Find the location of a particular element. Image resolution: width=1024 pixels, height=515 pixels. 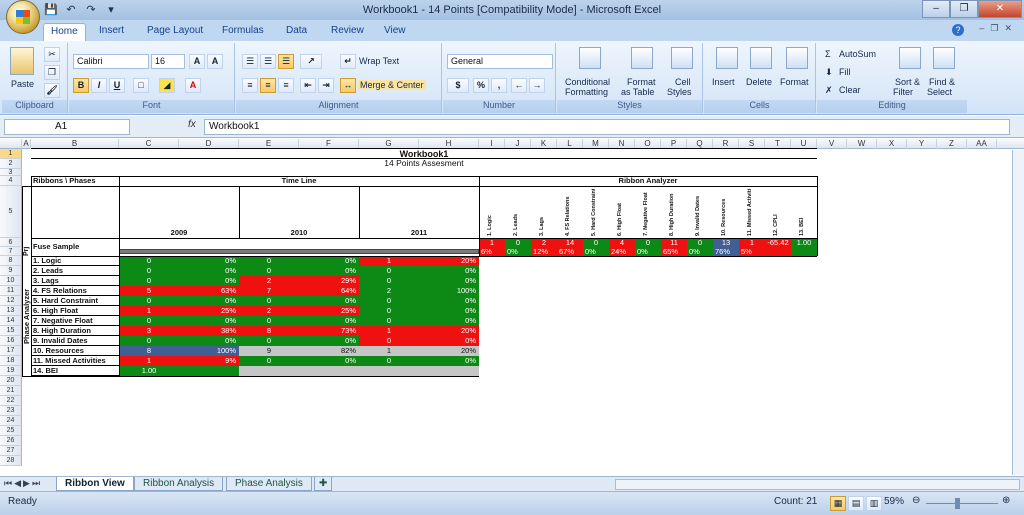

grow-font-icon: A is located at coordinates (197, 61).